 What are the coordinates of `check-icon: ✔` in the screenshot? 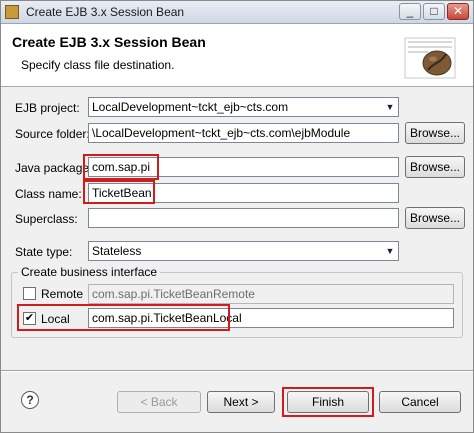 It's located at (29, 318).